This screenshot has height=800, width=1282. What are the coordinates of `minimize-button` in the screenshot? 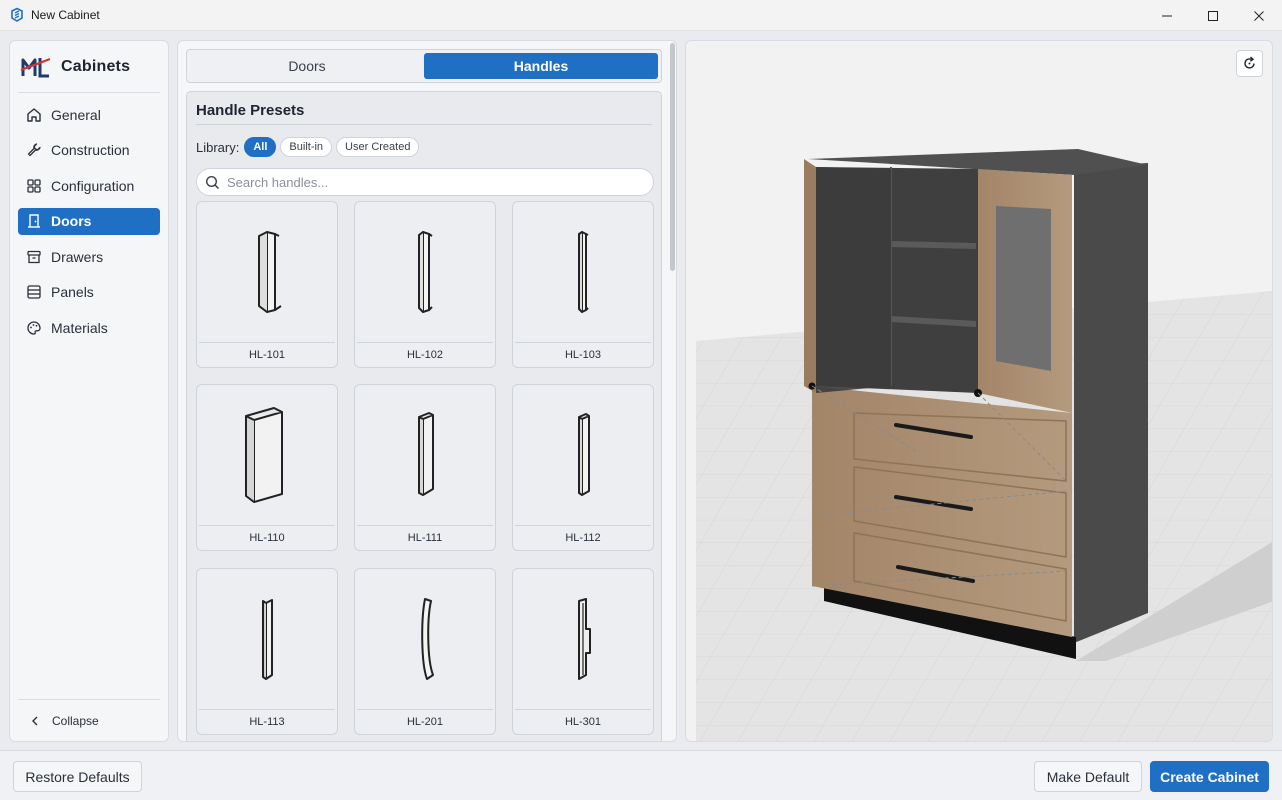 It's located at (1167, 15).